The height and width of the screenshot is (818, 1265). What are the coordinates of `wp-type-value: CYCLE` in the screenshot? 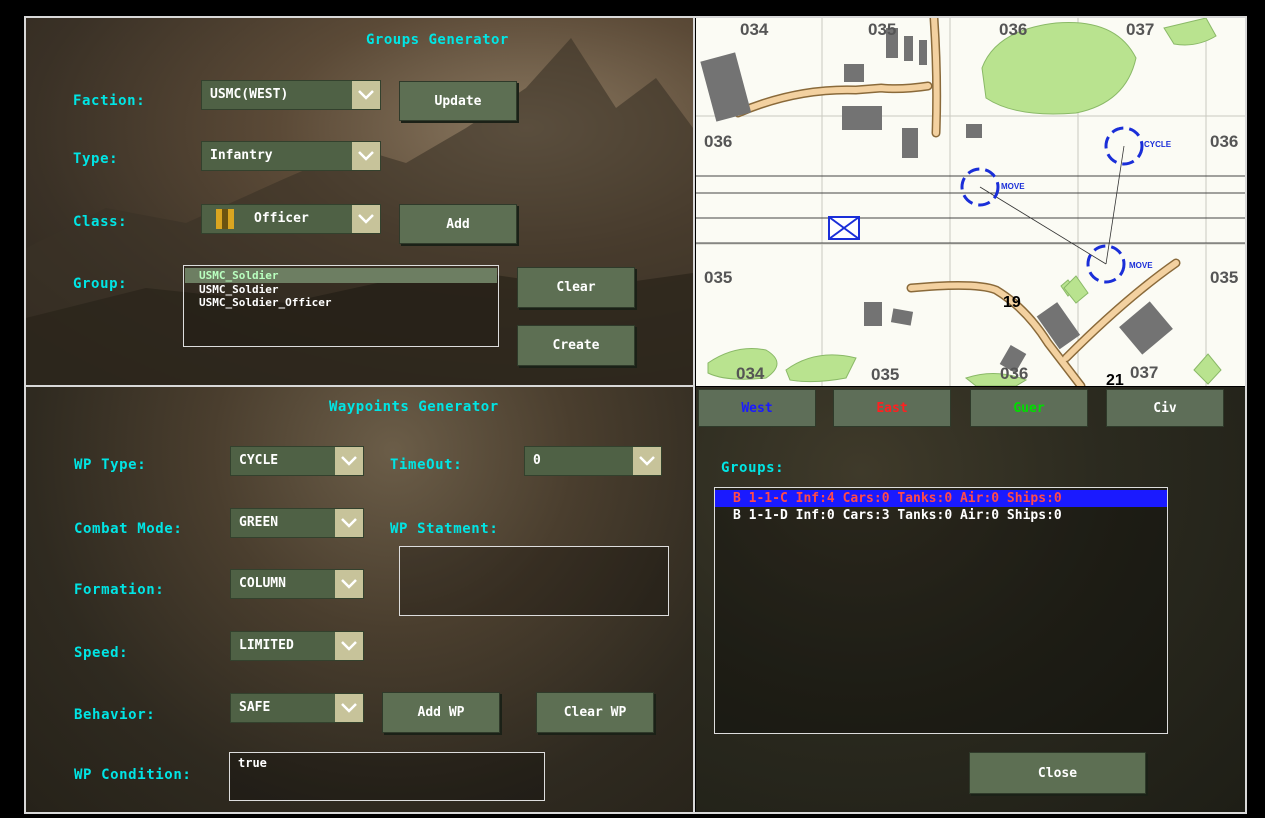 It's located at (259, 460).